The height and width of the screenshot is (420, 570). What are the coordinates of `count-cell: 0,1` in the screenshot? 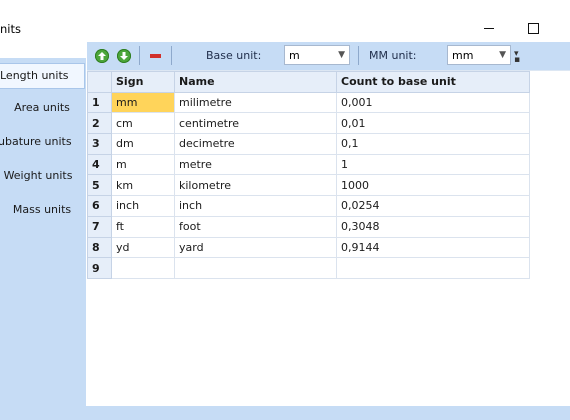 It's located at (433, 144).